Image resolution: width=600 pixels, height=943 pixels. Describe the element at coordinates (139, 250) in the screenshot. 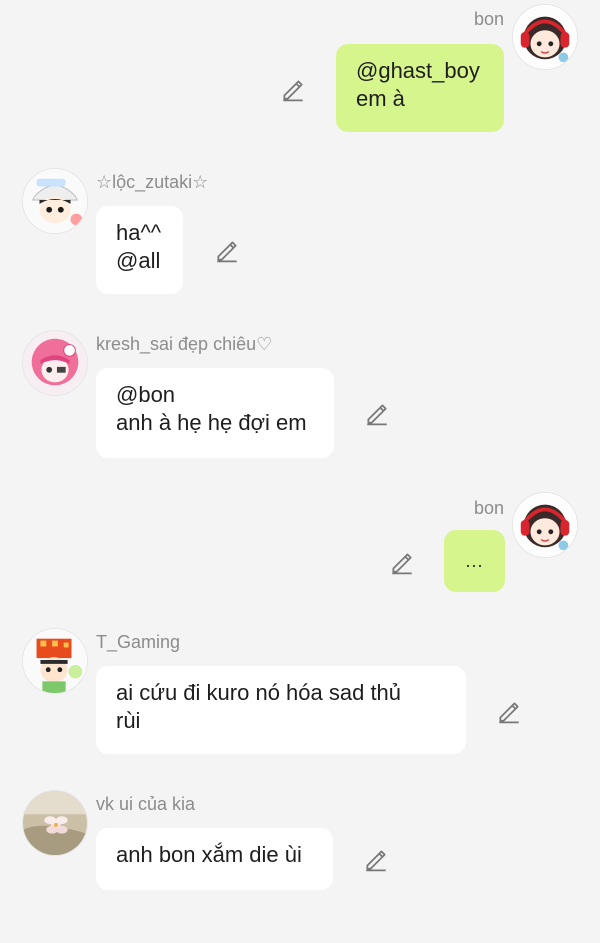

I see `message-bubble: ha^^ @all` at that location.